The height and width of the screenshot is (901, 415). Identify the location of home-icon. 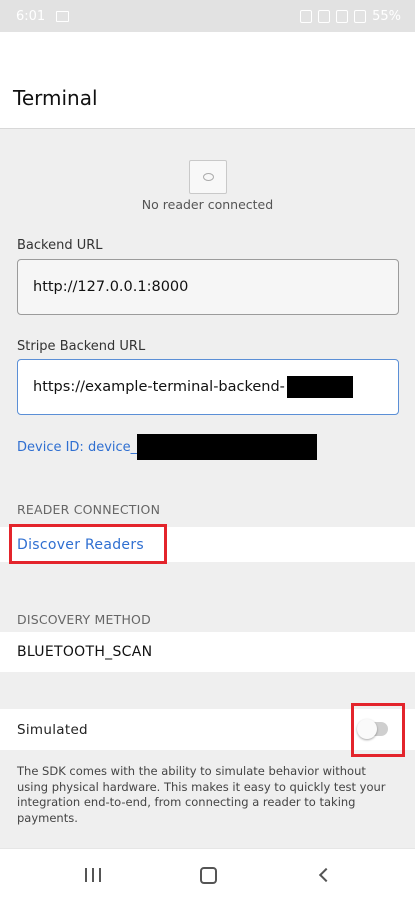
(208, 875).